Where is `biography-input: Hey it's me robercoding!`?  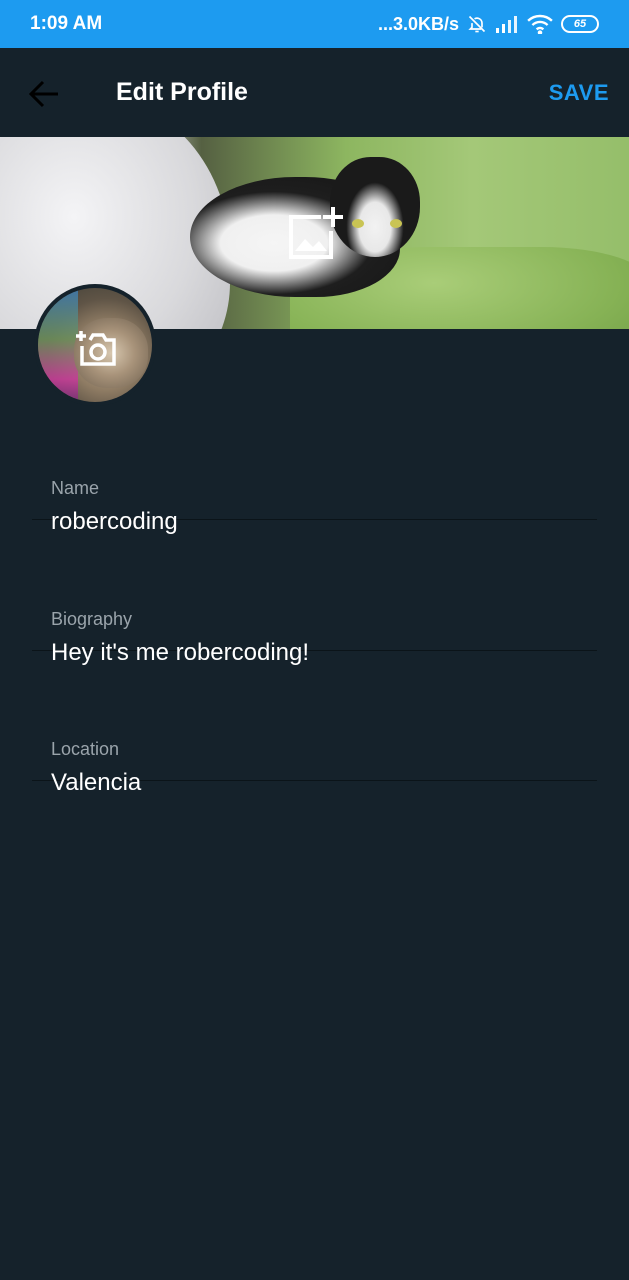
biography-input: Hey it's me robercoding! is located at coordinates (311, 653).